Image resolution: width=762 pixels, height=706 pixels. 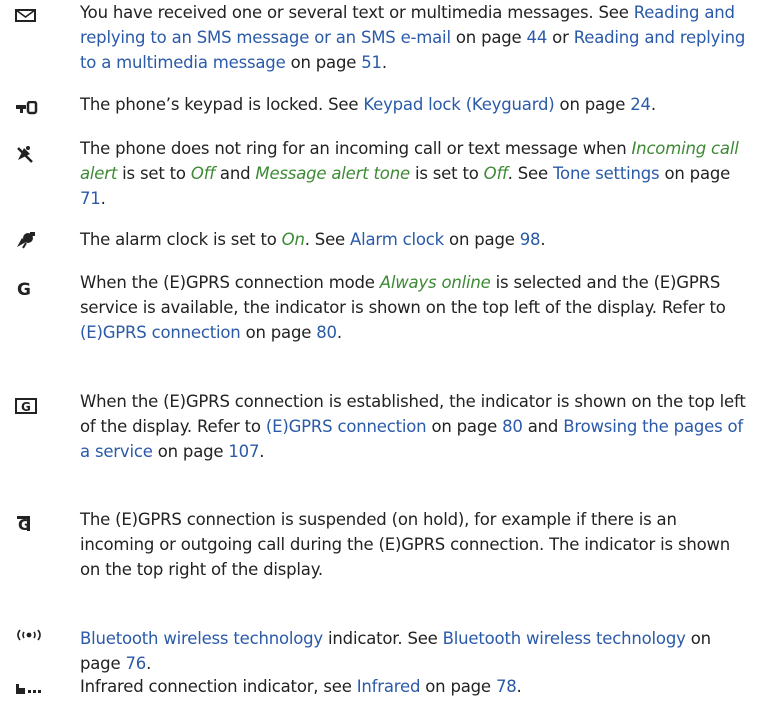 What do you see at coordinates (389, 686) in the screenshot?
I see `cross-reference-link: Infrared` at bounding box center [389, 686].